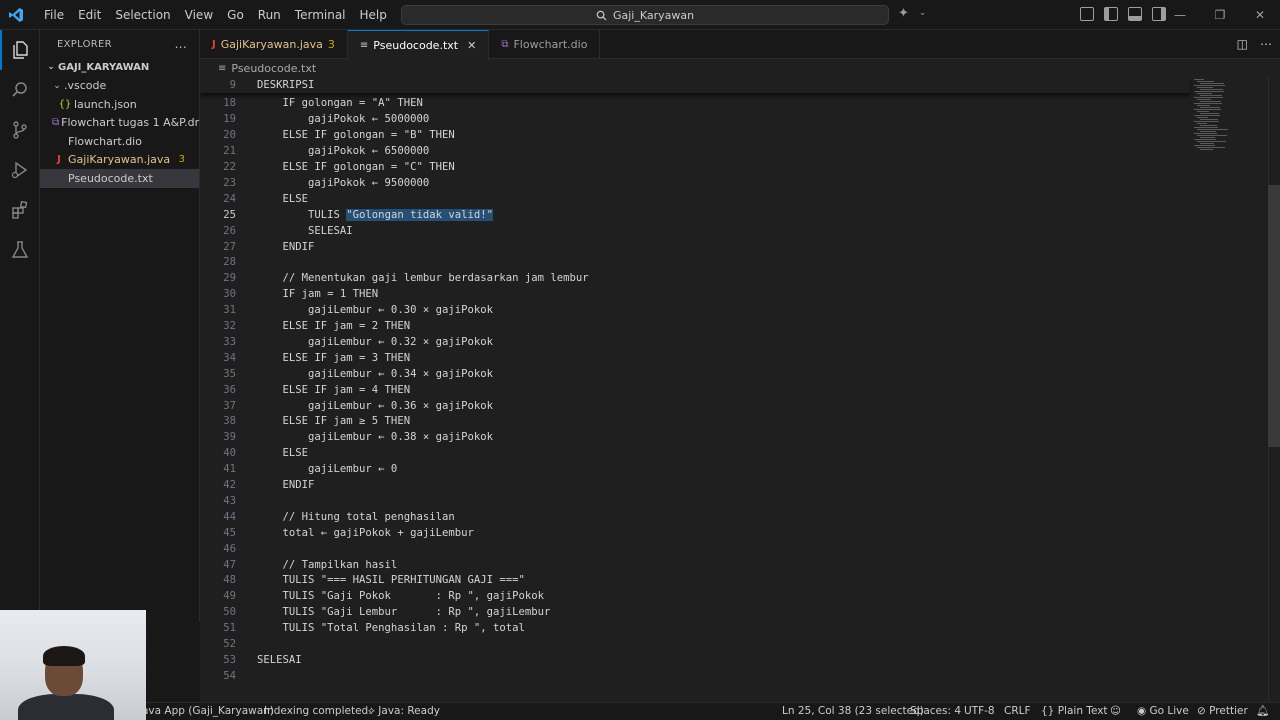  Describe the element at coordinates (346, 310) in the screenshot. I see `code-line: 31 gajiLembur ← 0.30 × gajiPokok` at that location.